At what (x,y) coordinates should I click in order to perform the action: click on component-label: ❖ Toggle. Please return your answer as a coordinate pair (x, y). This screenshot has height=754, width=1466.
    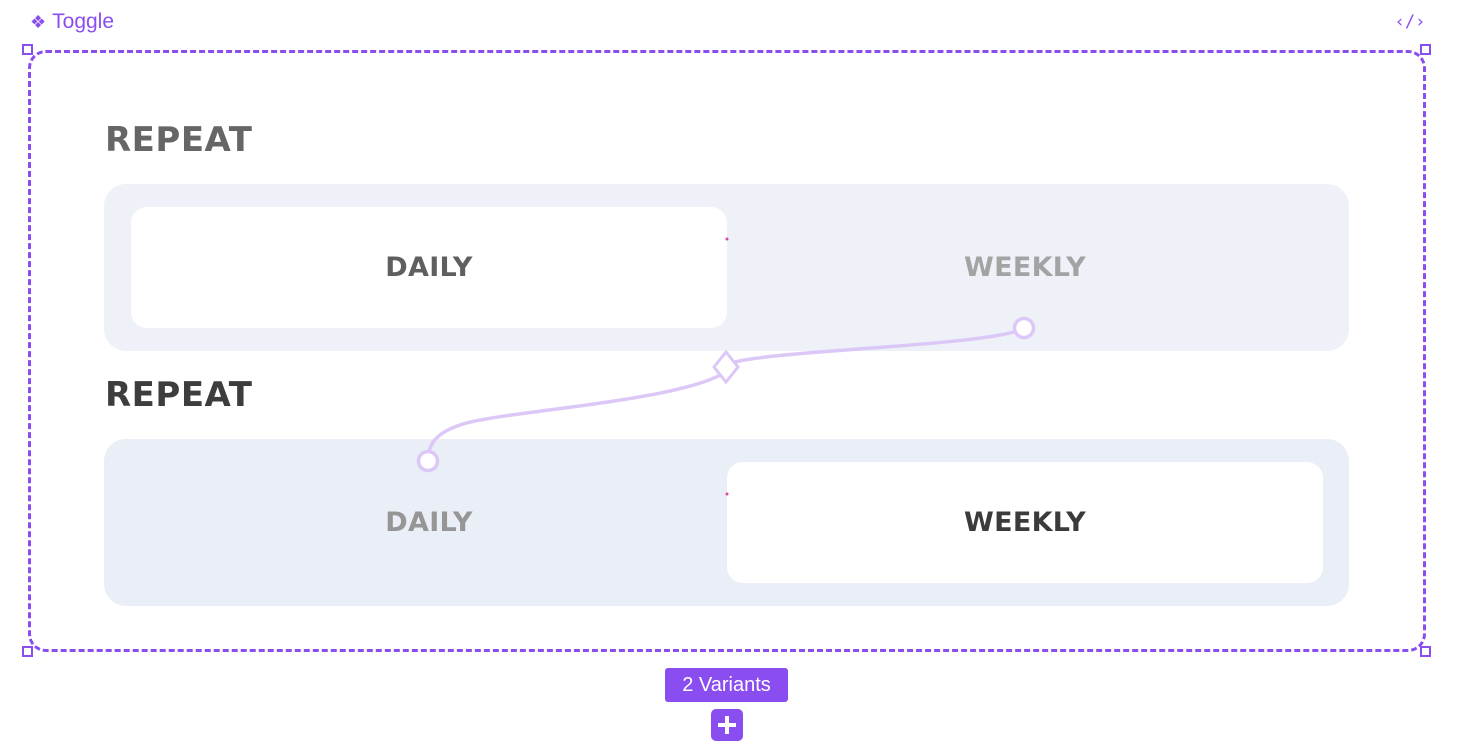
    Looking at the image, I should click on (72, 22).